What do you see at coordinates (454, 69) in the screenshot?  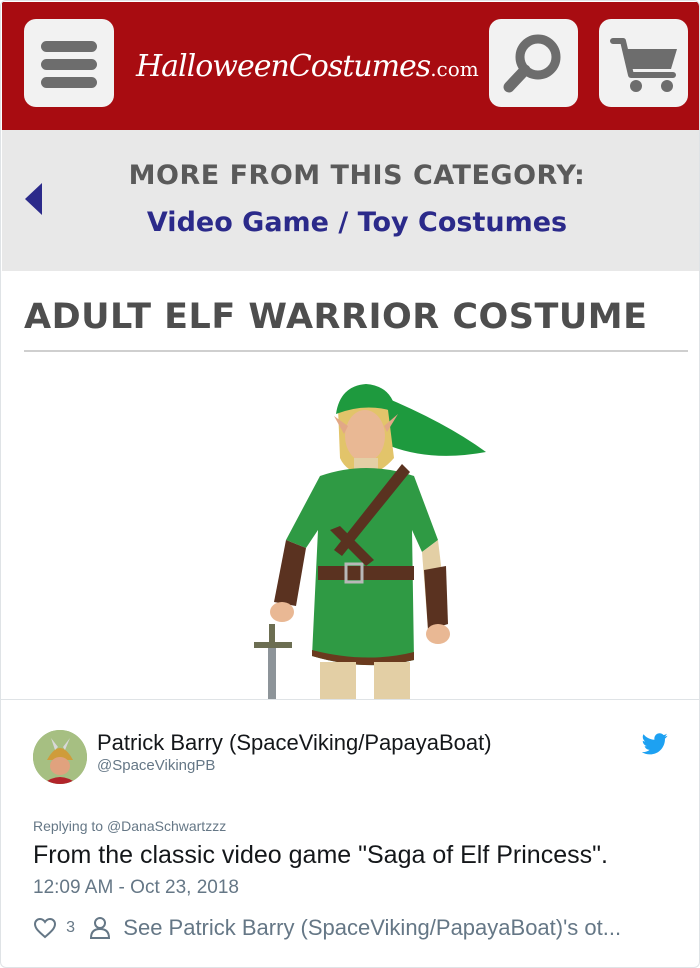 I see `store-logo-domain: .com` at bounding box center [454, 69].